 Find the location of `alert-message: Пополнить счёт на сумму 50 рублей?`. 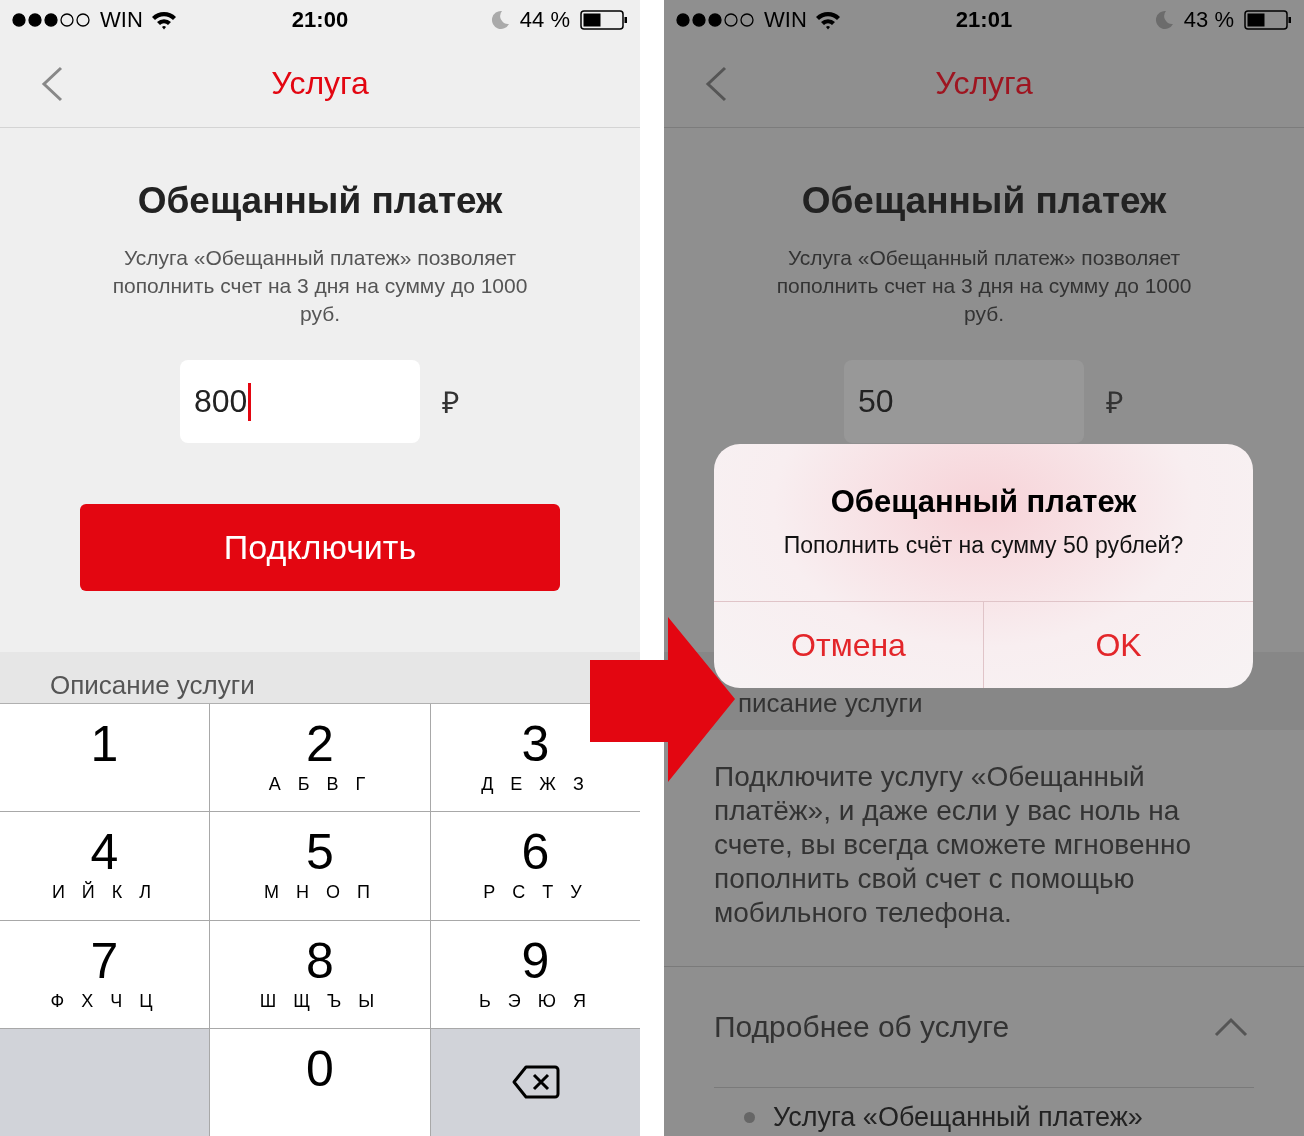

alert-message: Пополнить счёт на сумму 50 рублей? is located at coordinates (983, 545).